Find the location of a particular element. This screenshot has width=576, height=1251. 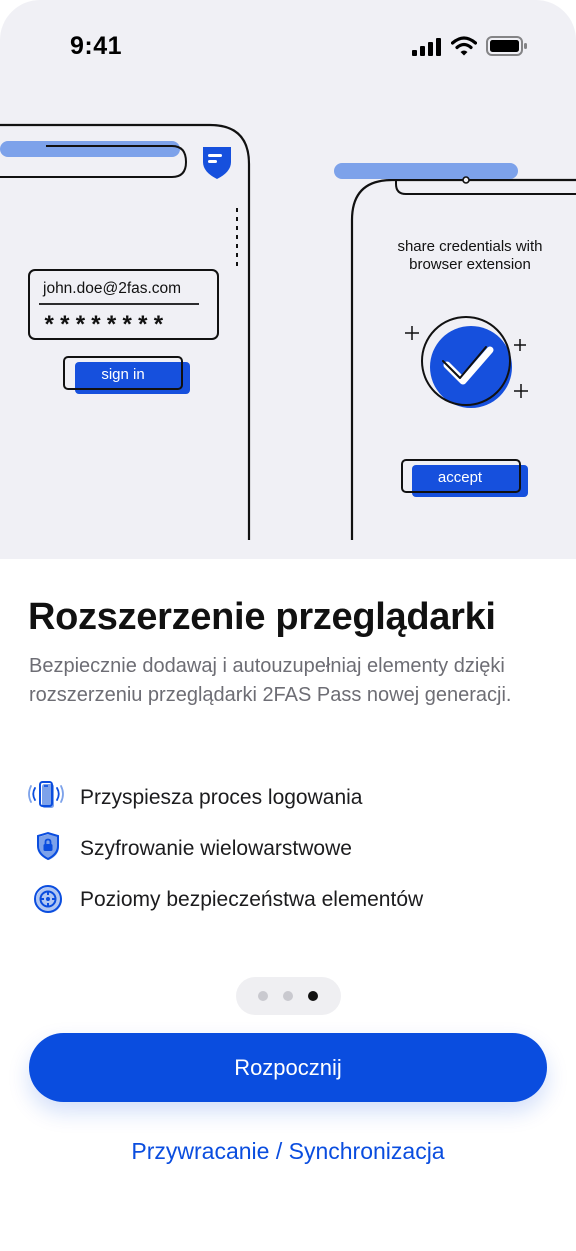

share-caption-line1: share credentials with is located at coordinates (469, 246).